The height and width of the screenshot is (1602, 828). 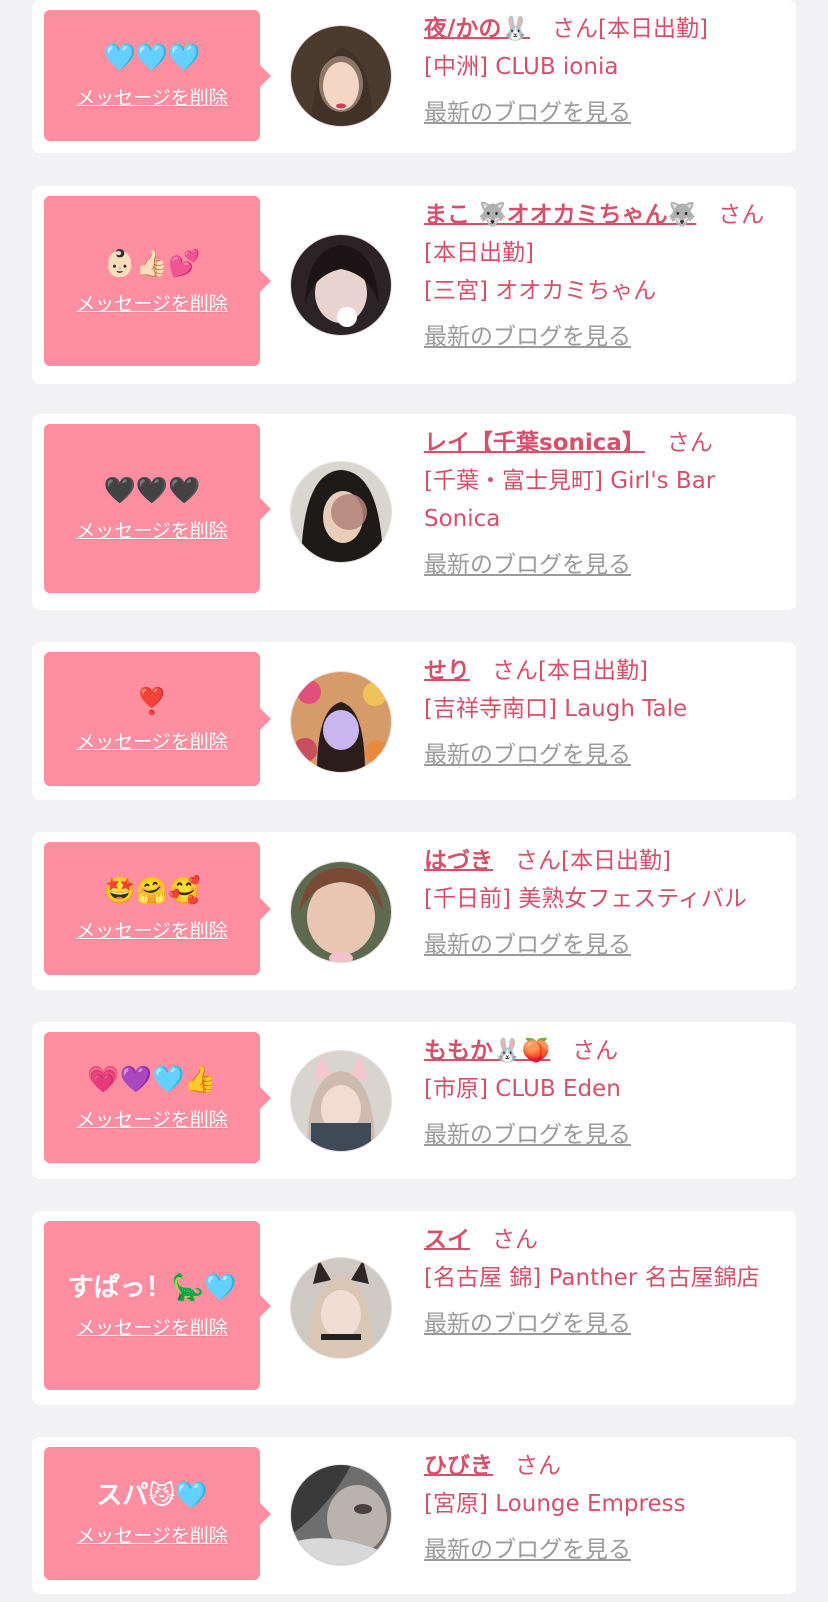 What do you see at coordinates (585, 899) in the screenshot?
I see `shop-label: [千日前] 美熟女フェスティバル` at bounding box center [585, 899].